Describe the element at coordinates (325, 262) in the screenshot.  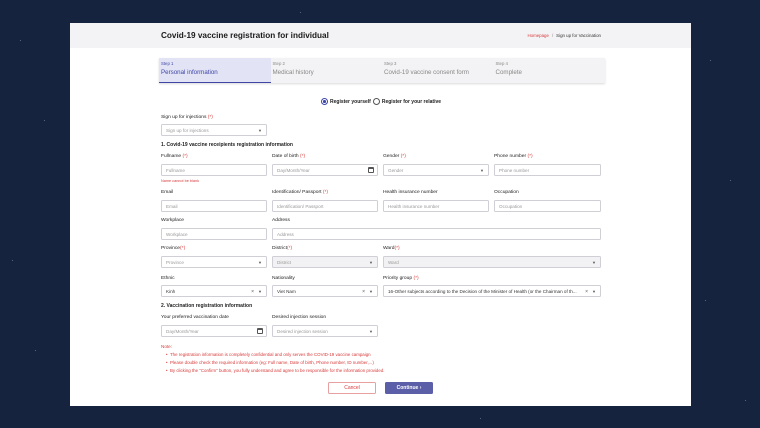
I see `district-select: District ▼` at that location.